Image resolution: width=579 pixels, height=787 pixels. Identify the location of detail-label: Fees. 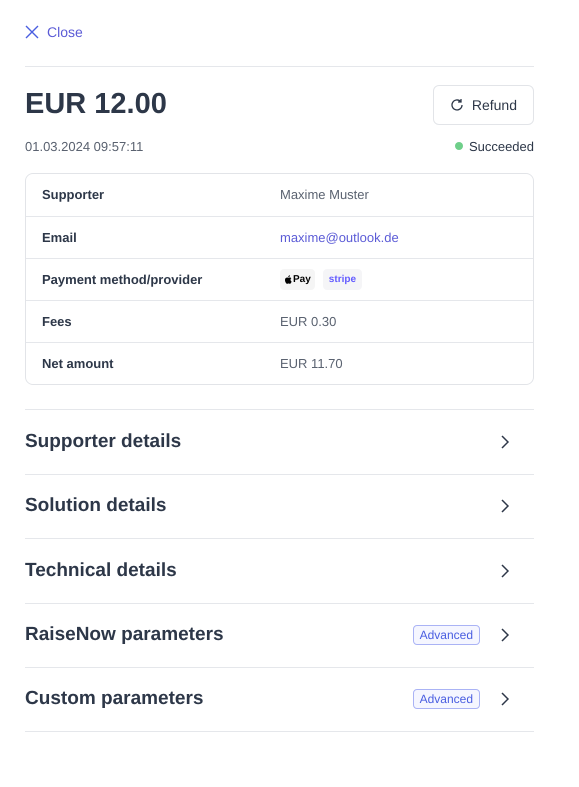
(57, 321).